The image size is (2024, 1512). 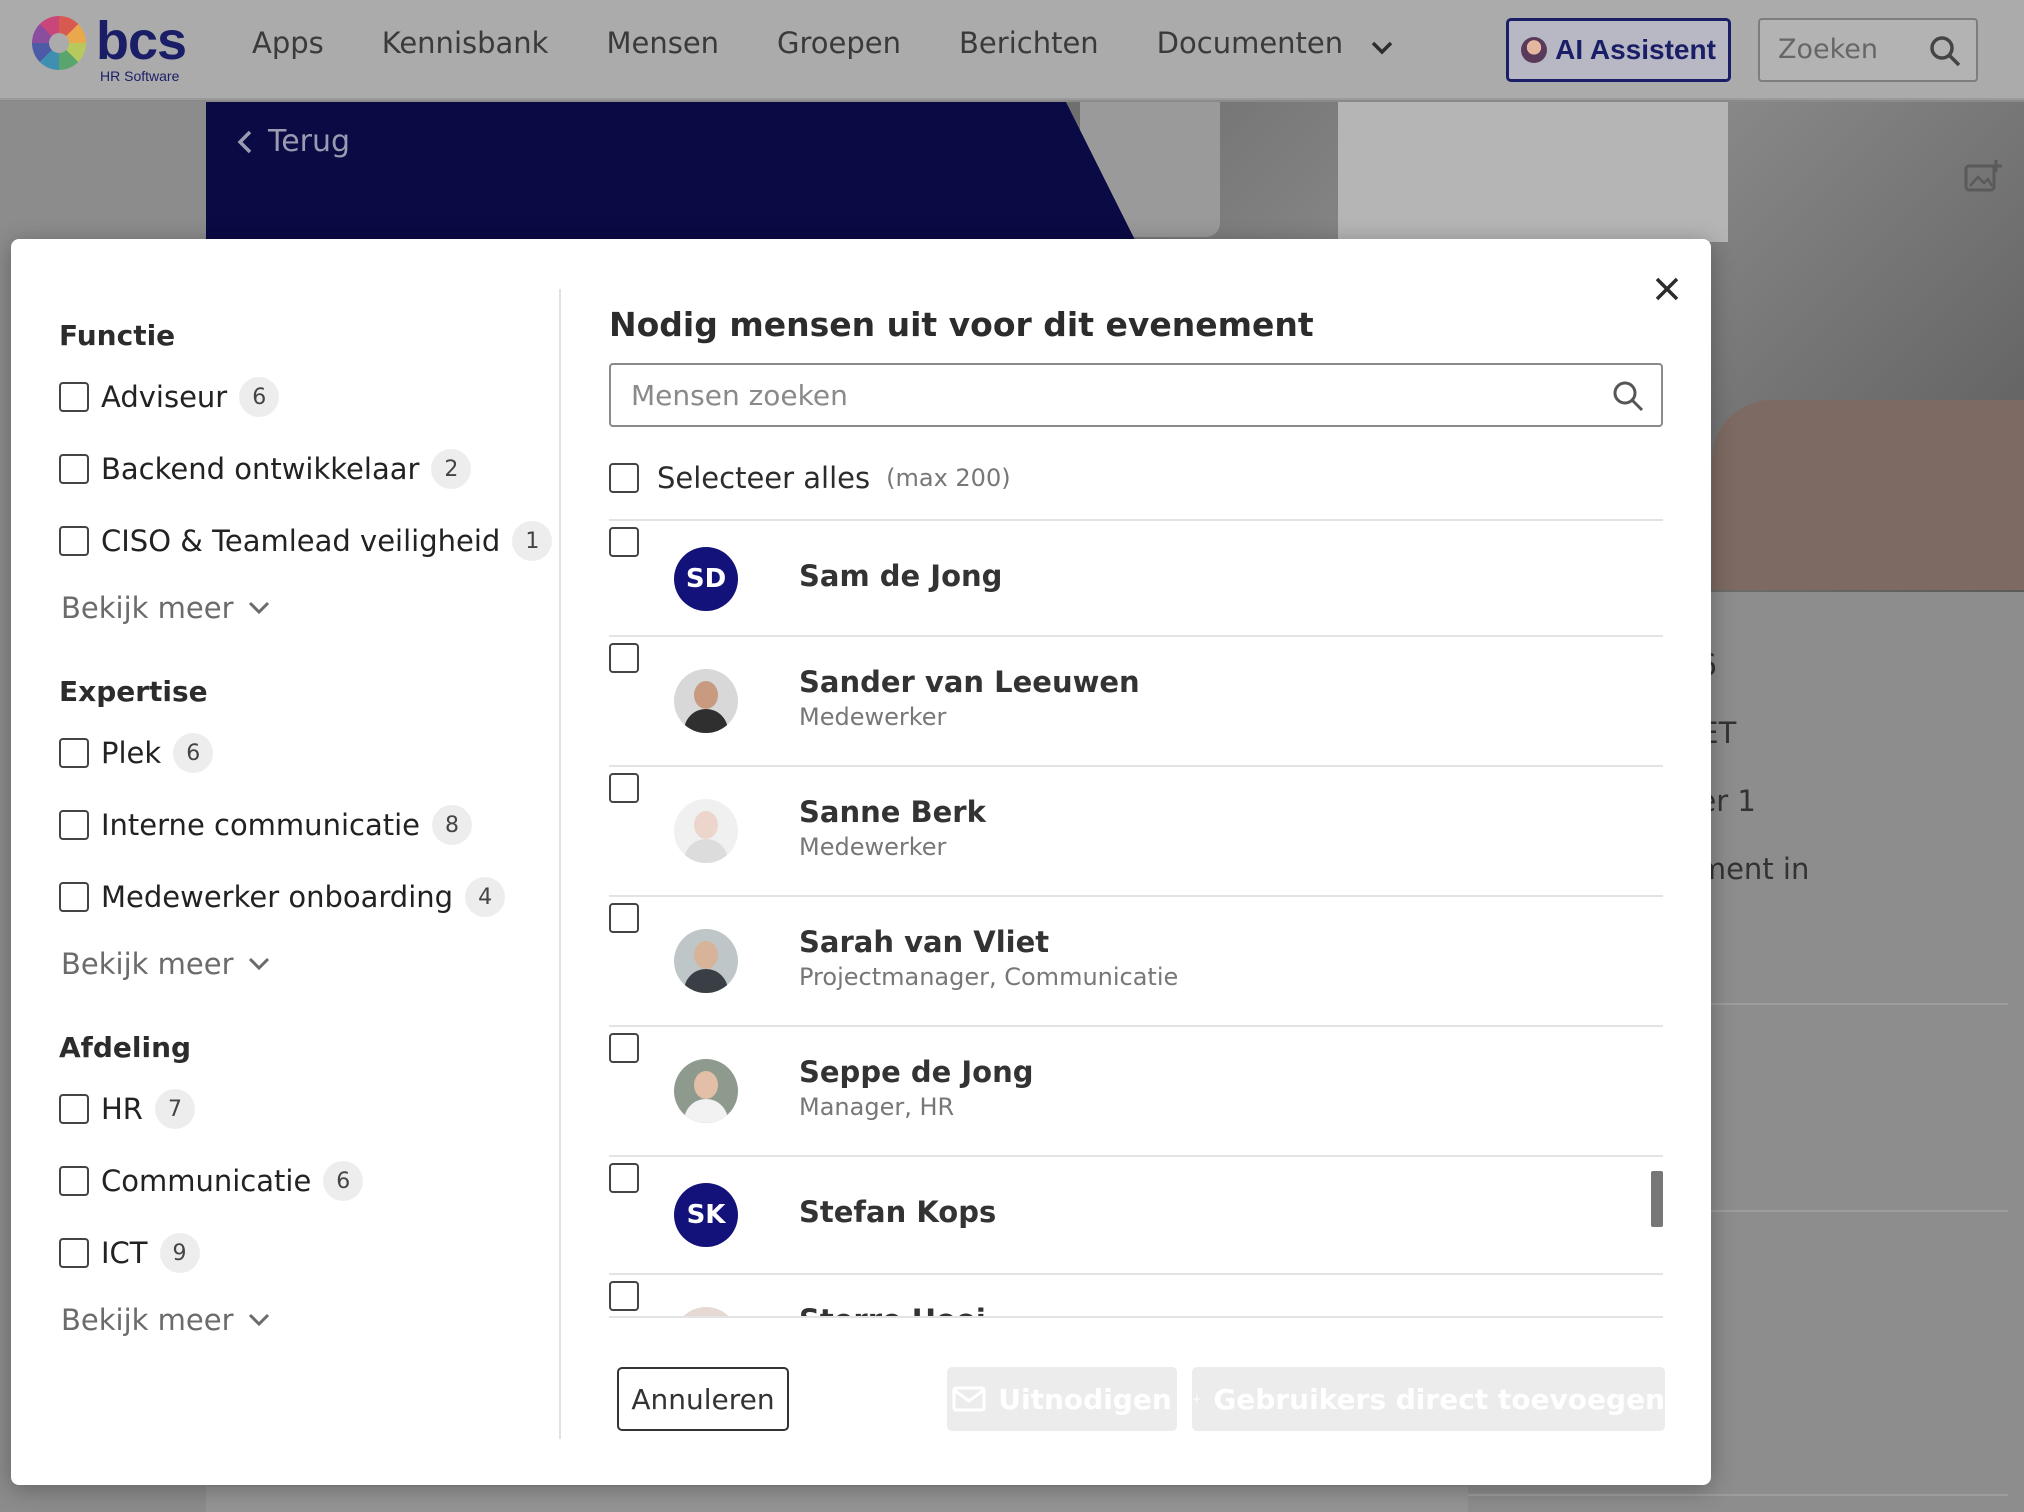 What do you see at coordinates (1136, 577) in the screenshot?
I see `person-row: SD Sam de Jong` at bounding box center [1136, 577].